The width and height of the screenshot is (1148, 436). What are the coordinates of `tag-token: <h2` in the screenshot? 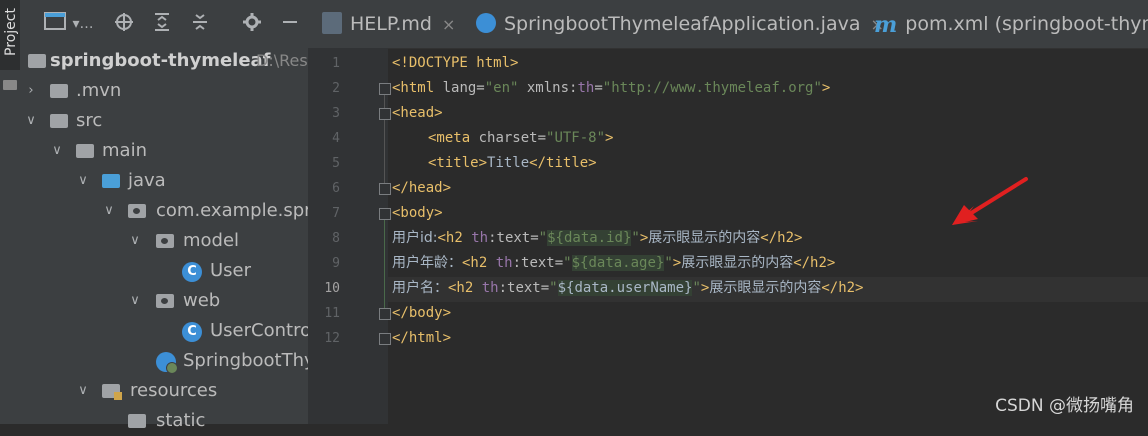 It's located at (475, 263).